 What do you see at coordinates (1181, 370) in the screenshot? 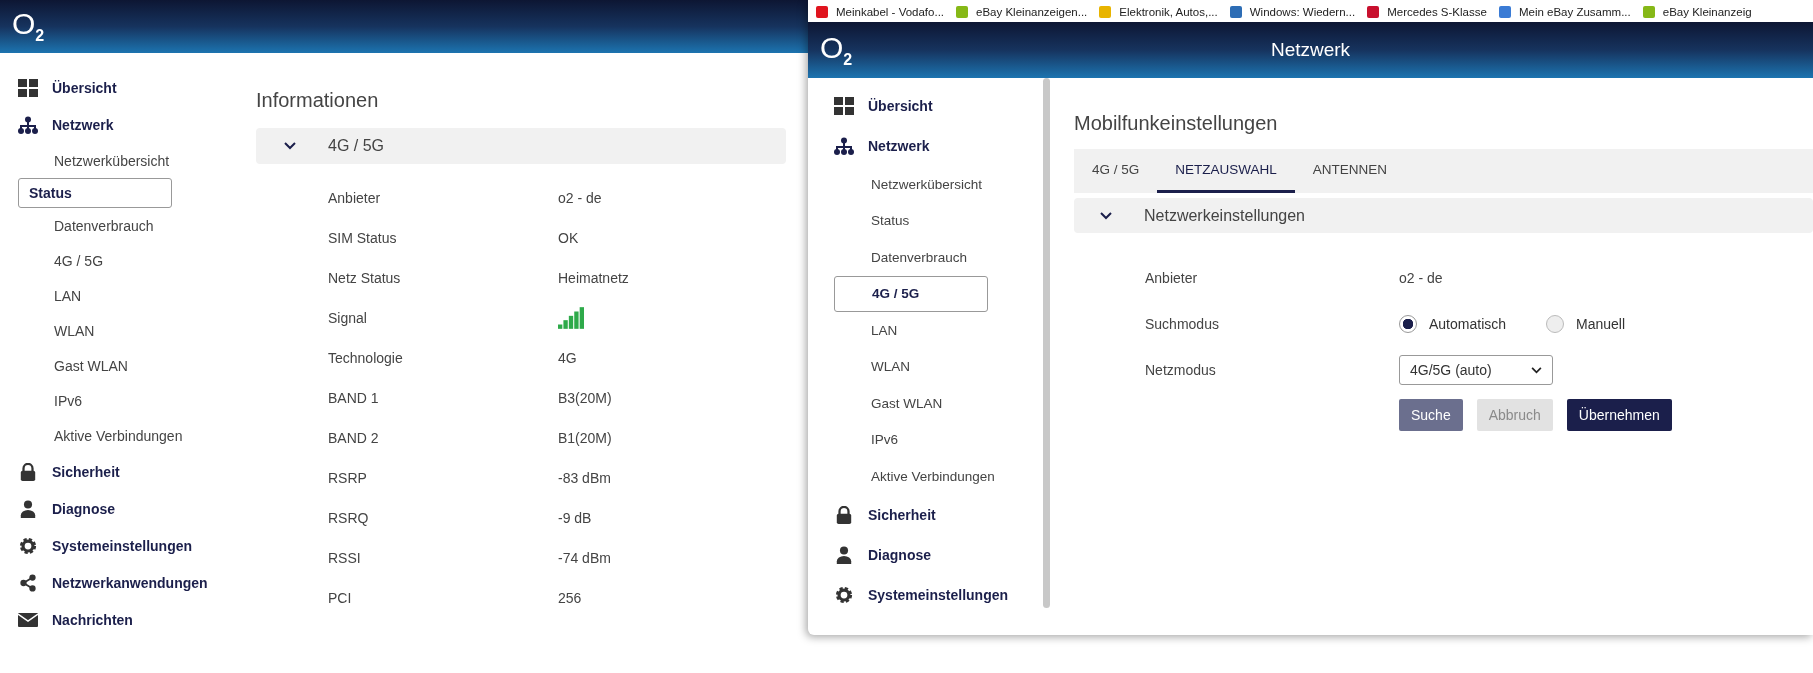
I see `field-label: Netzmodus` at bounding box center [1181, 370].